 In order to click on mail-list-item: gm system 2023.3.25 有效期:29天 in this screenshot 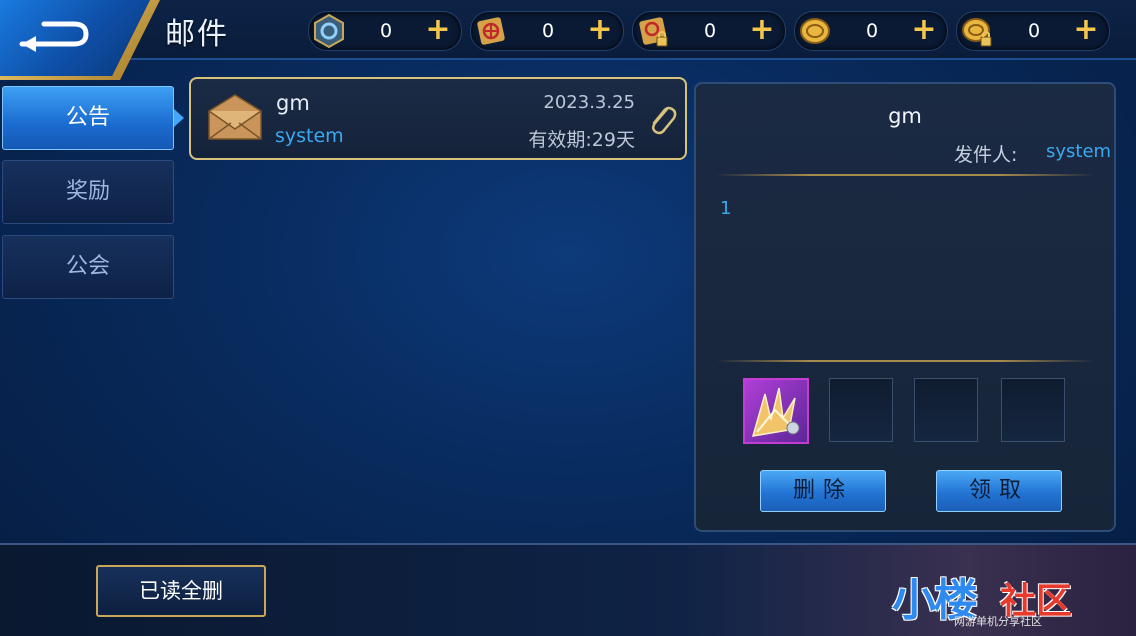, I will do `click(438, 118)`.